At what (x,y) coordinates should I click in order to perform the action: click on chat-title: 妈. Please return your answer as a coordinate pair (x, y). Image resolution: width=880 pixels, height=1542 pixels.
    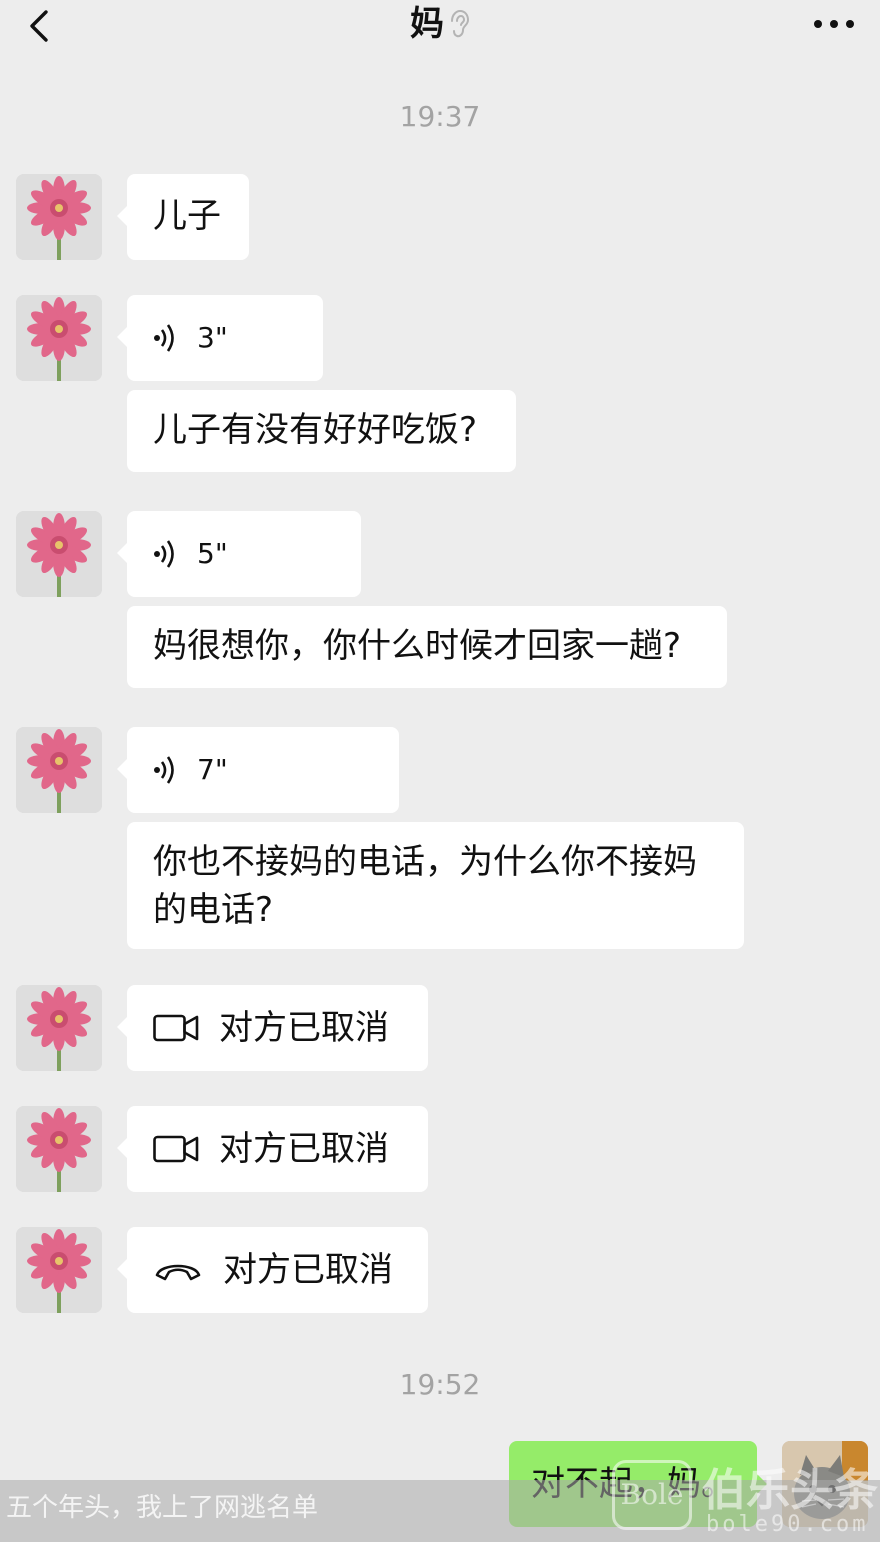
    Looking at the image, I should click on (427, 24).